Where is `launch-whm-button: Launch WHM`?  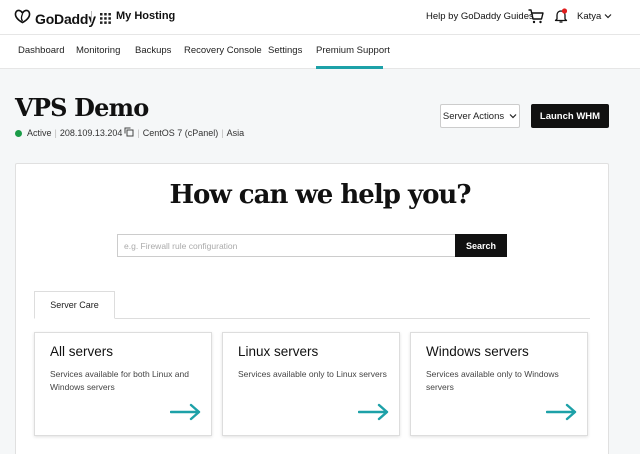 launch-whm-button: Launch WHM is located at coordinates (570, 116).